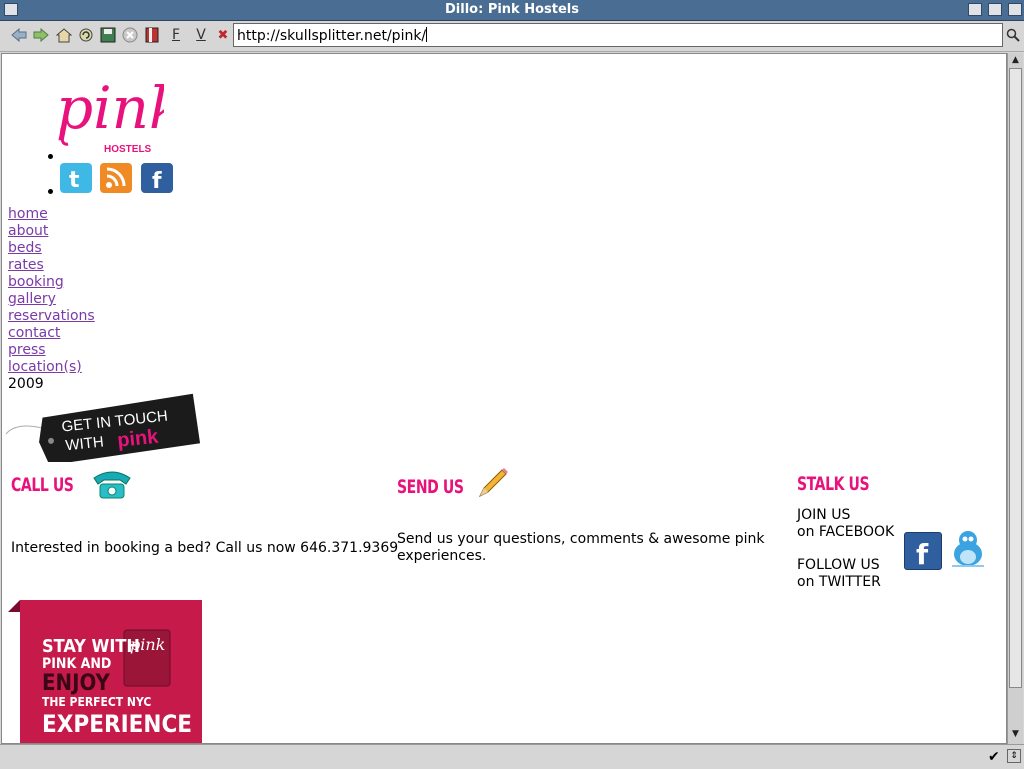  Describe the element at coordinates (26, 384) in the screenshot. I see `year-text: 2009` at that location.